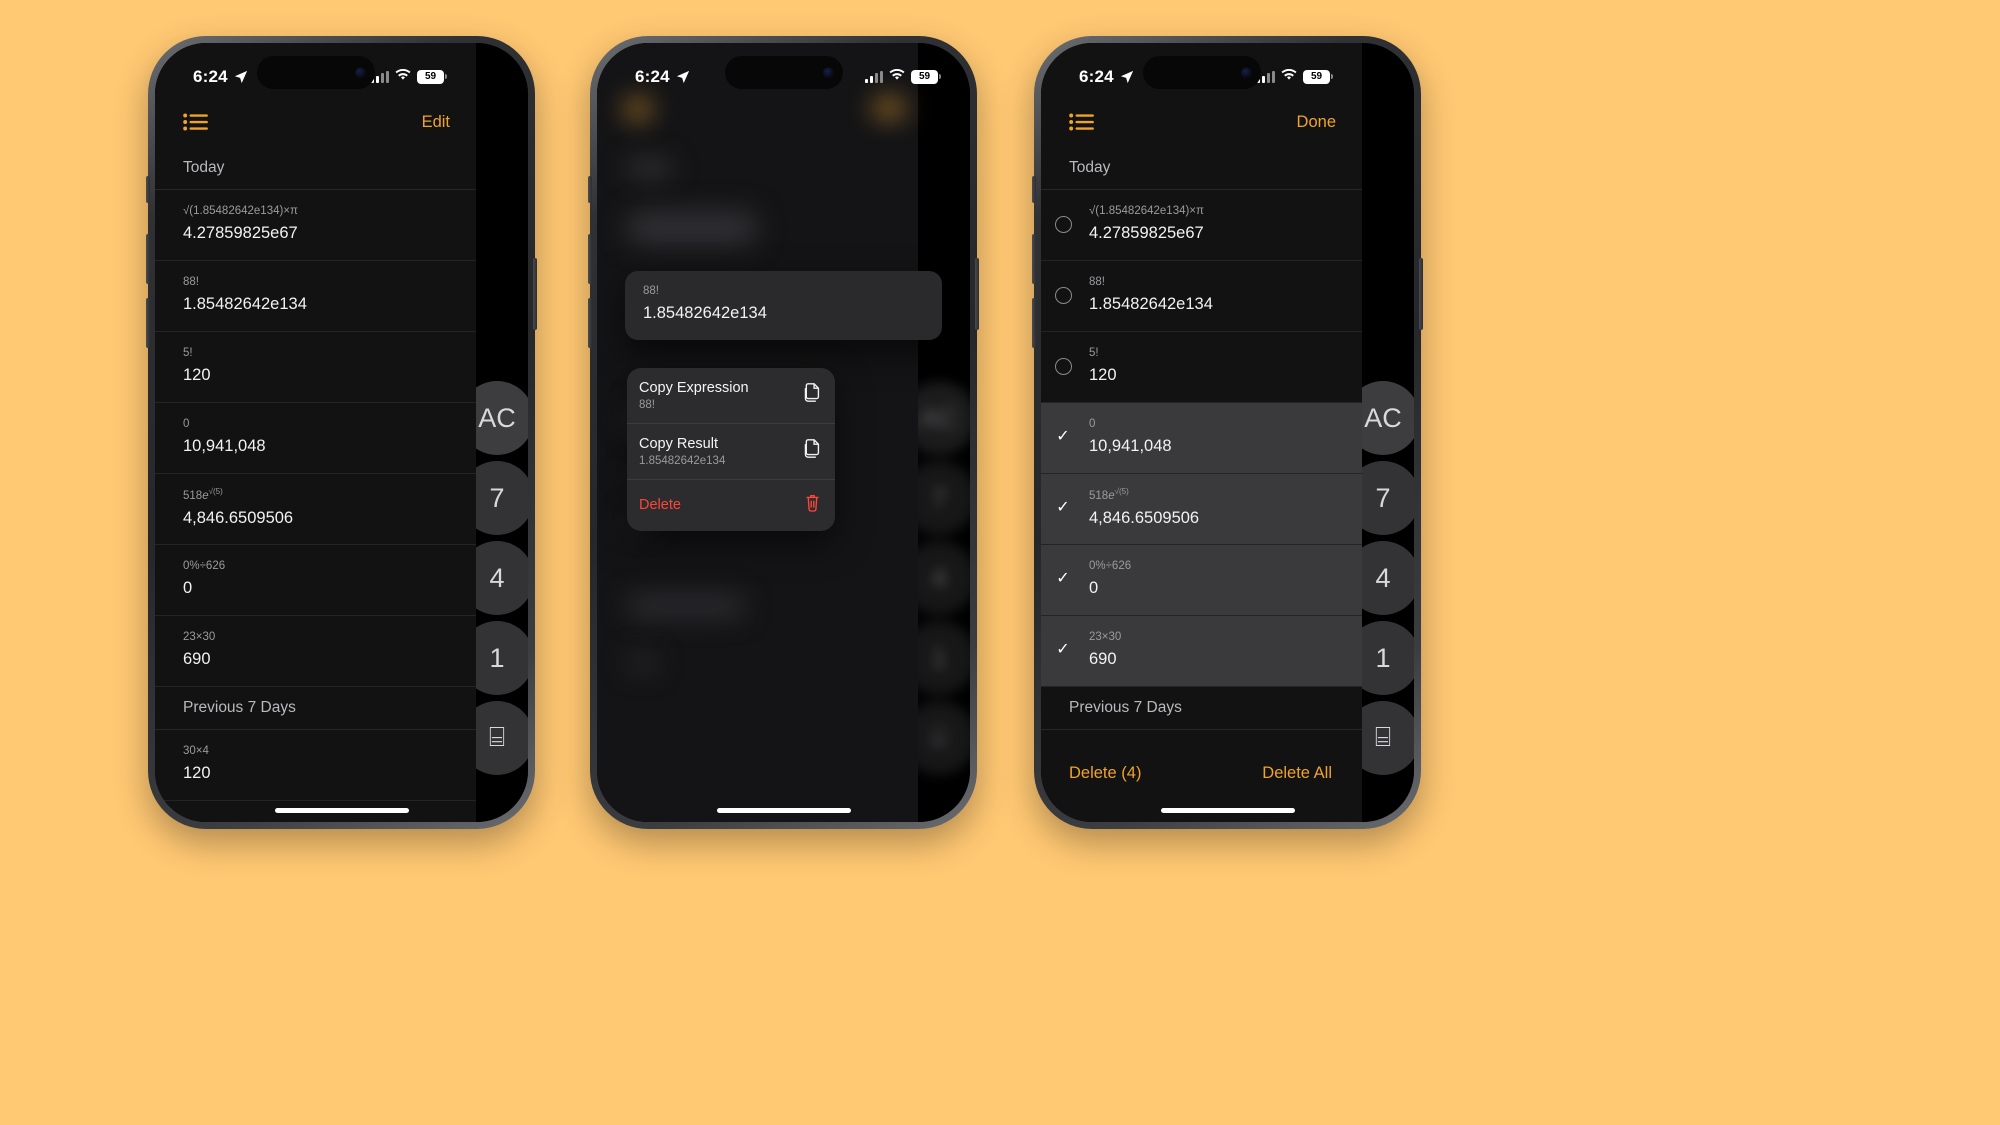 The width and height of the screenshot is (2000, 1125). Describe the element at coordinates (1201, 122) in the screenshot. I see `nav-bar: Done` at that location.